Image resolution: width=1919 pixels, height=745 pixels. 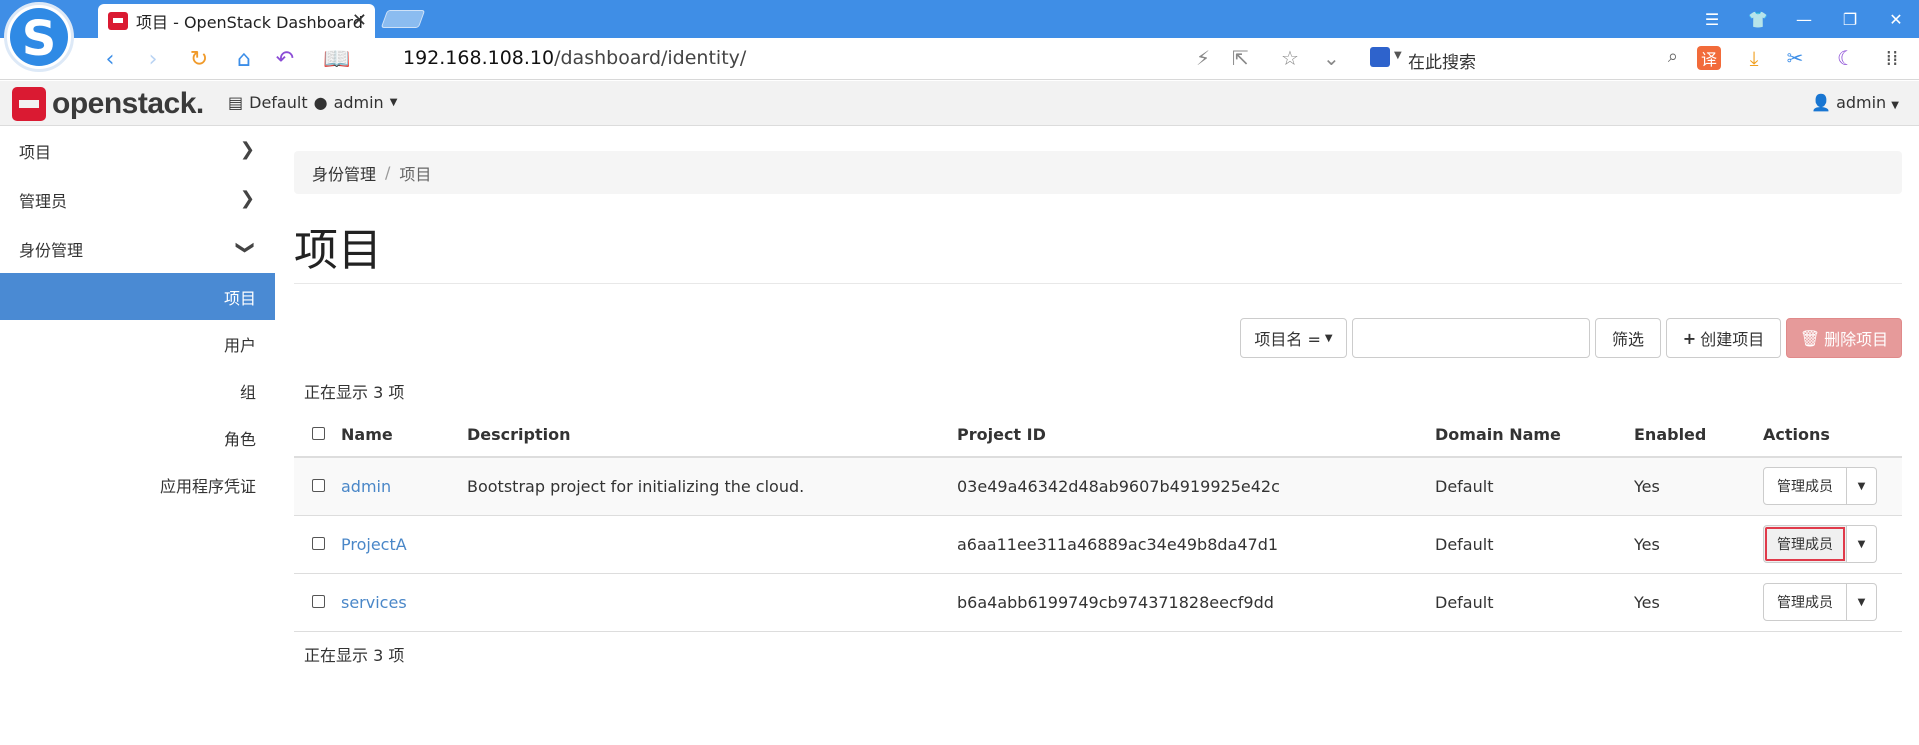 I want to click on context-picker: ▤ Default ● admin ▼, so click(x=312, y=102).